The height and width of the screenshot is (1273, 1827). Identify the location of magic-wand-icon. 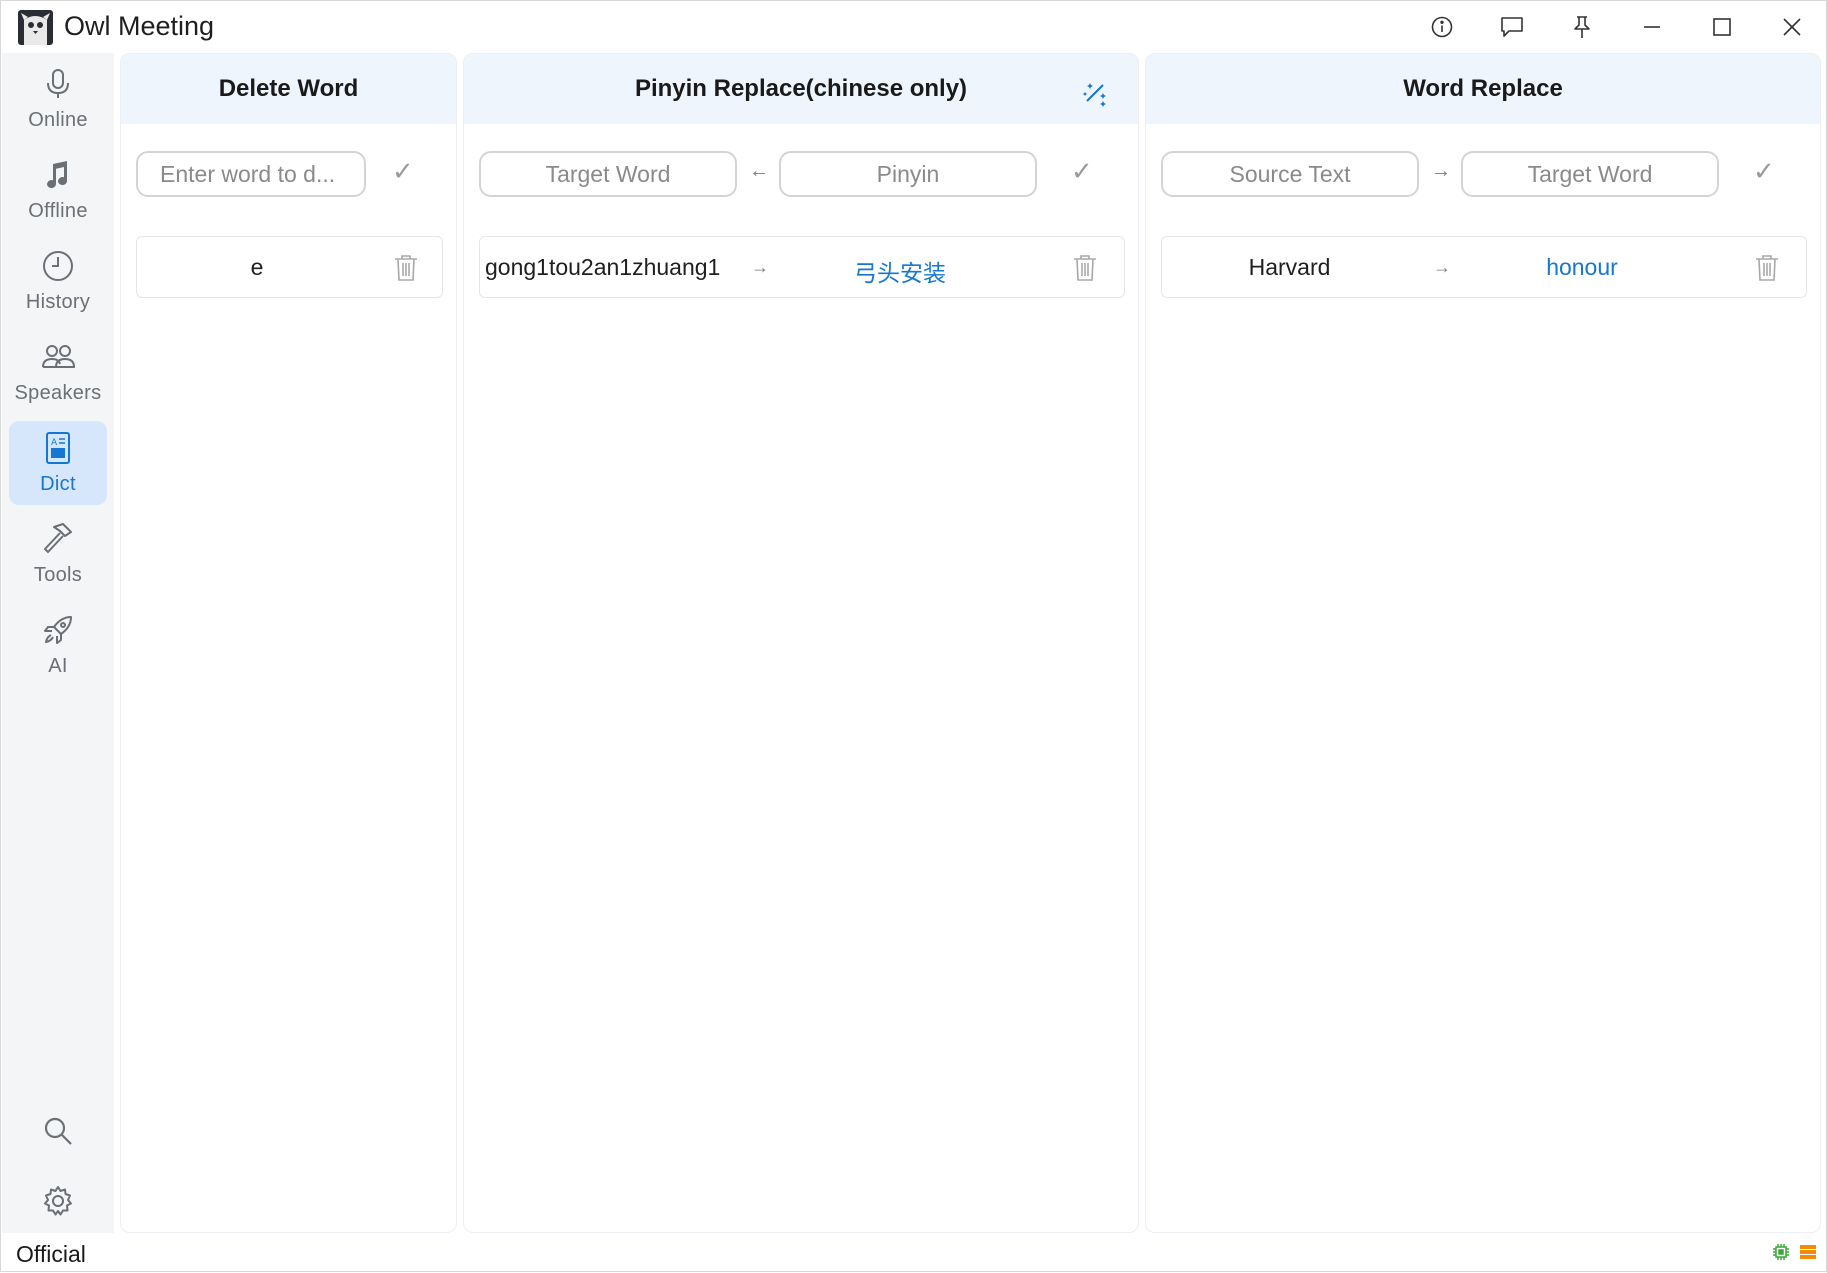
(1095, 93).